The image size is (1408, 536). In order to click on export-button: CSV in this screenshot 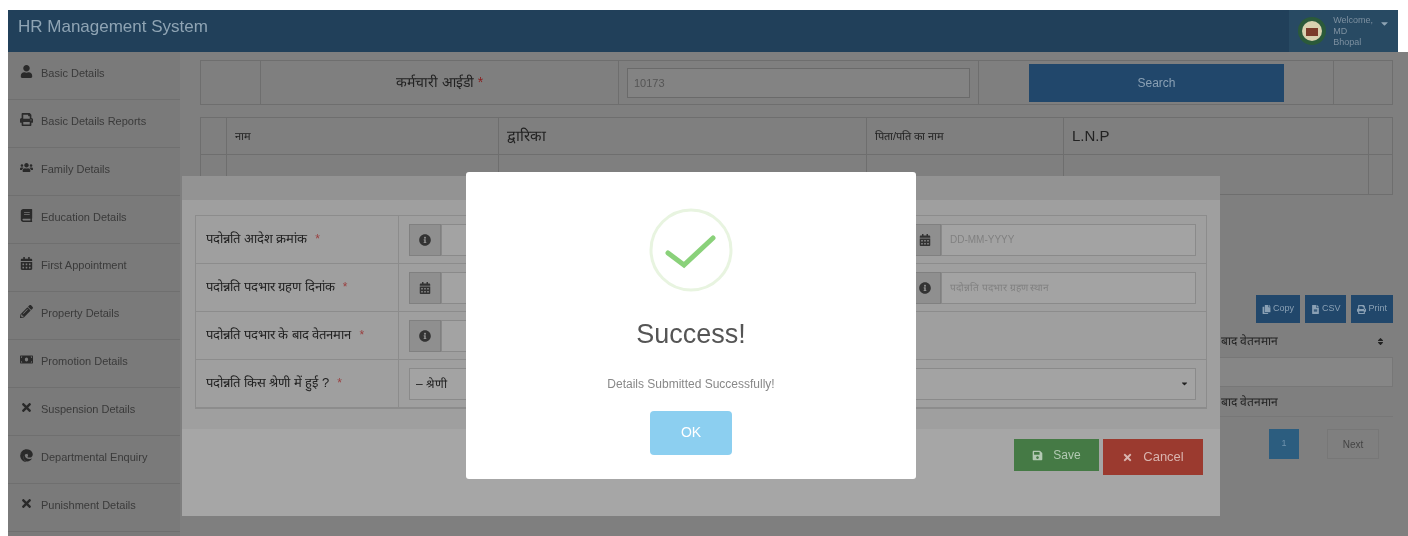, I will do `click(1325, 309)`.